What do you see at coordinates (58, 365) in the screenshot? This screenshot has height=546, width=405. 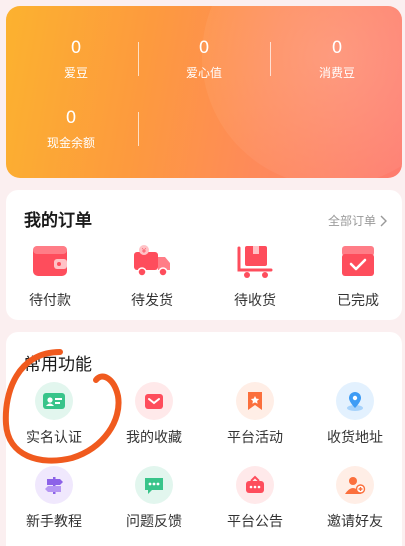 I see `functions-title: 常用功能` at bounding box center [58, 365].